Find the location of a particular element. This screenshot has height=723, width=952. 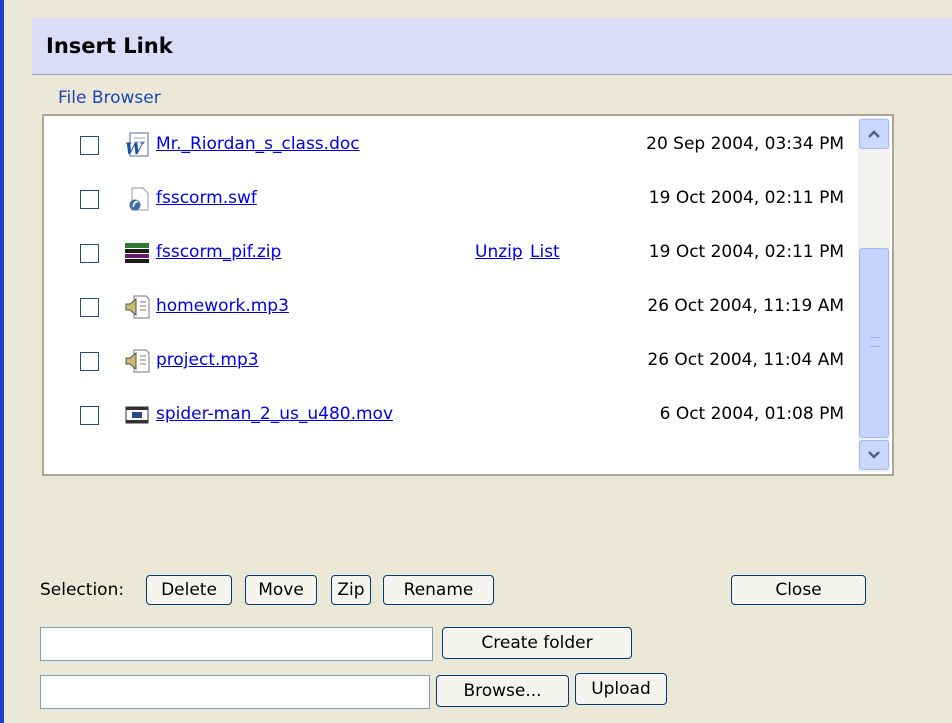

create-folder-button: Create folder is located at coordinates (537, 643).